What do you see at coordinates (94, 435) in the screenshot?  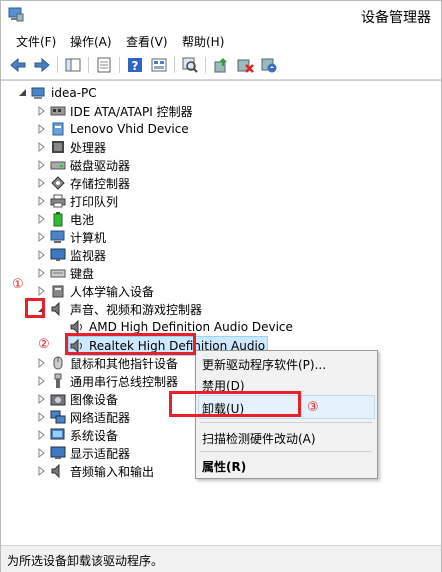 I see `tree-item-label: 系统设备` at bounding box center [94, 435].